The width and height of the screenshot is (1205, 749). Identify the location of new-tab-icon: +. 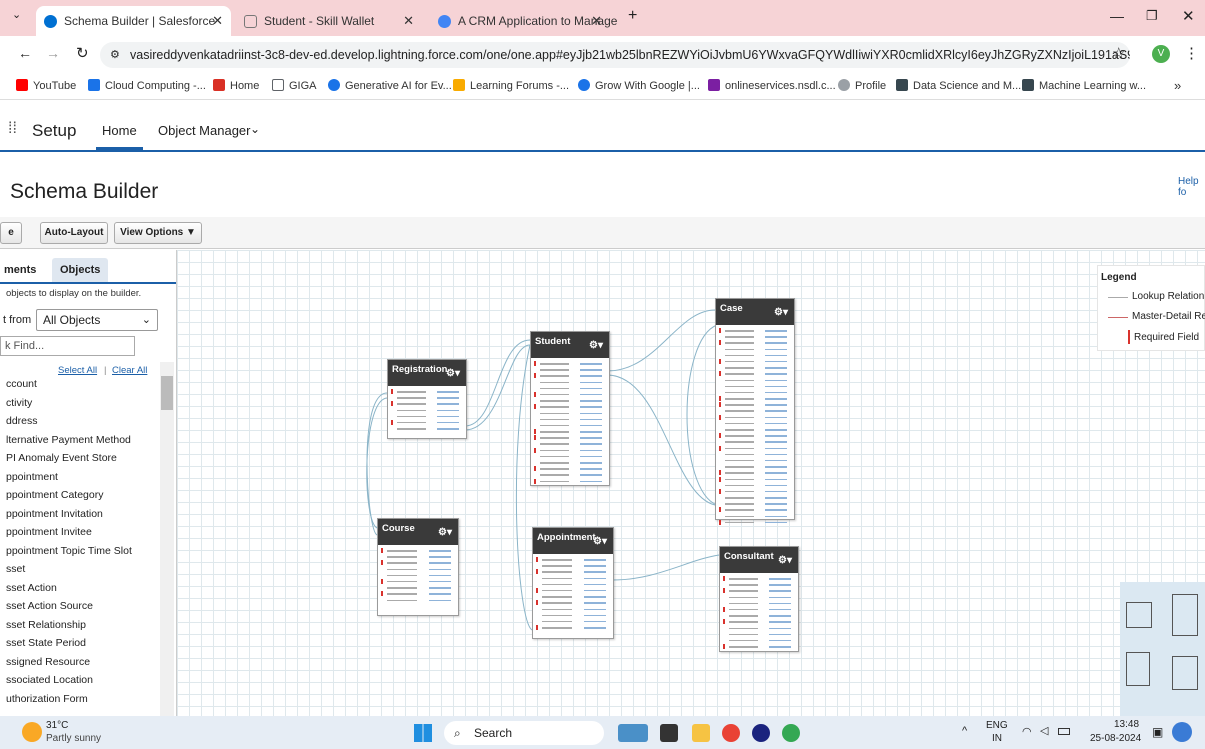
(632, 16).